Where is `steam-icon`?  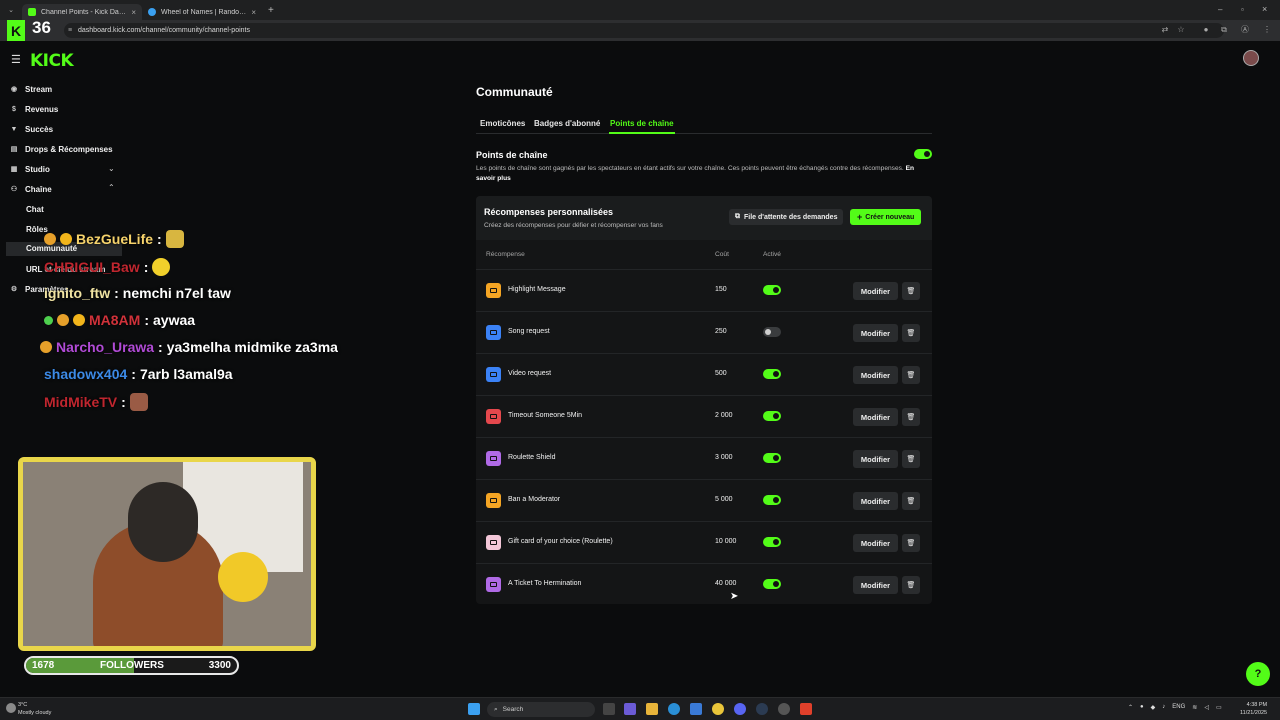 steam-icon is located at coordinates (762, 709).